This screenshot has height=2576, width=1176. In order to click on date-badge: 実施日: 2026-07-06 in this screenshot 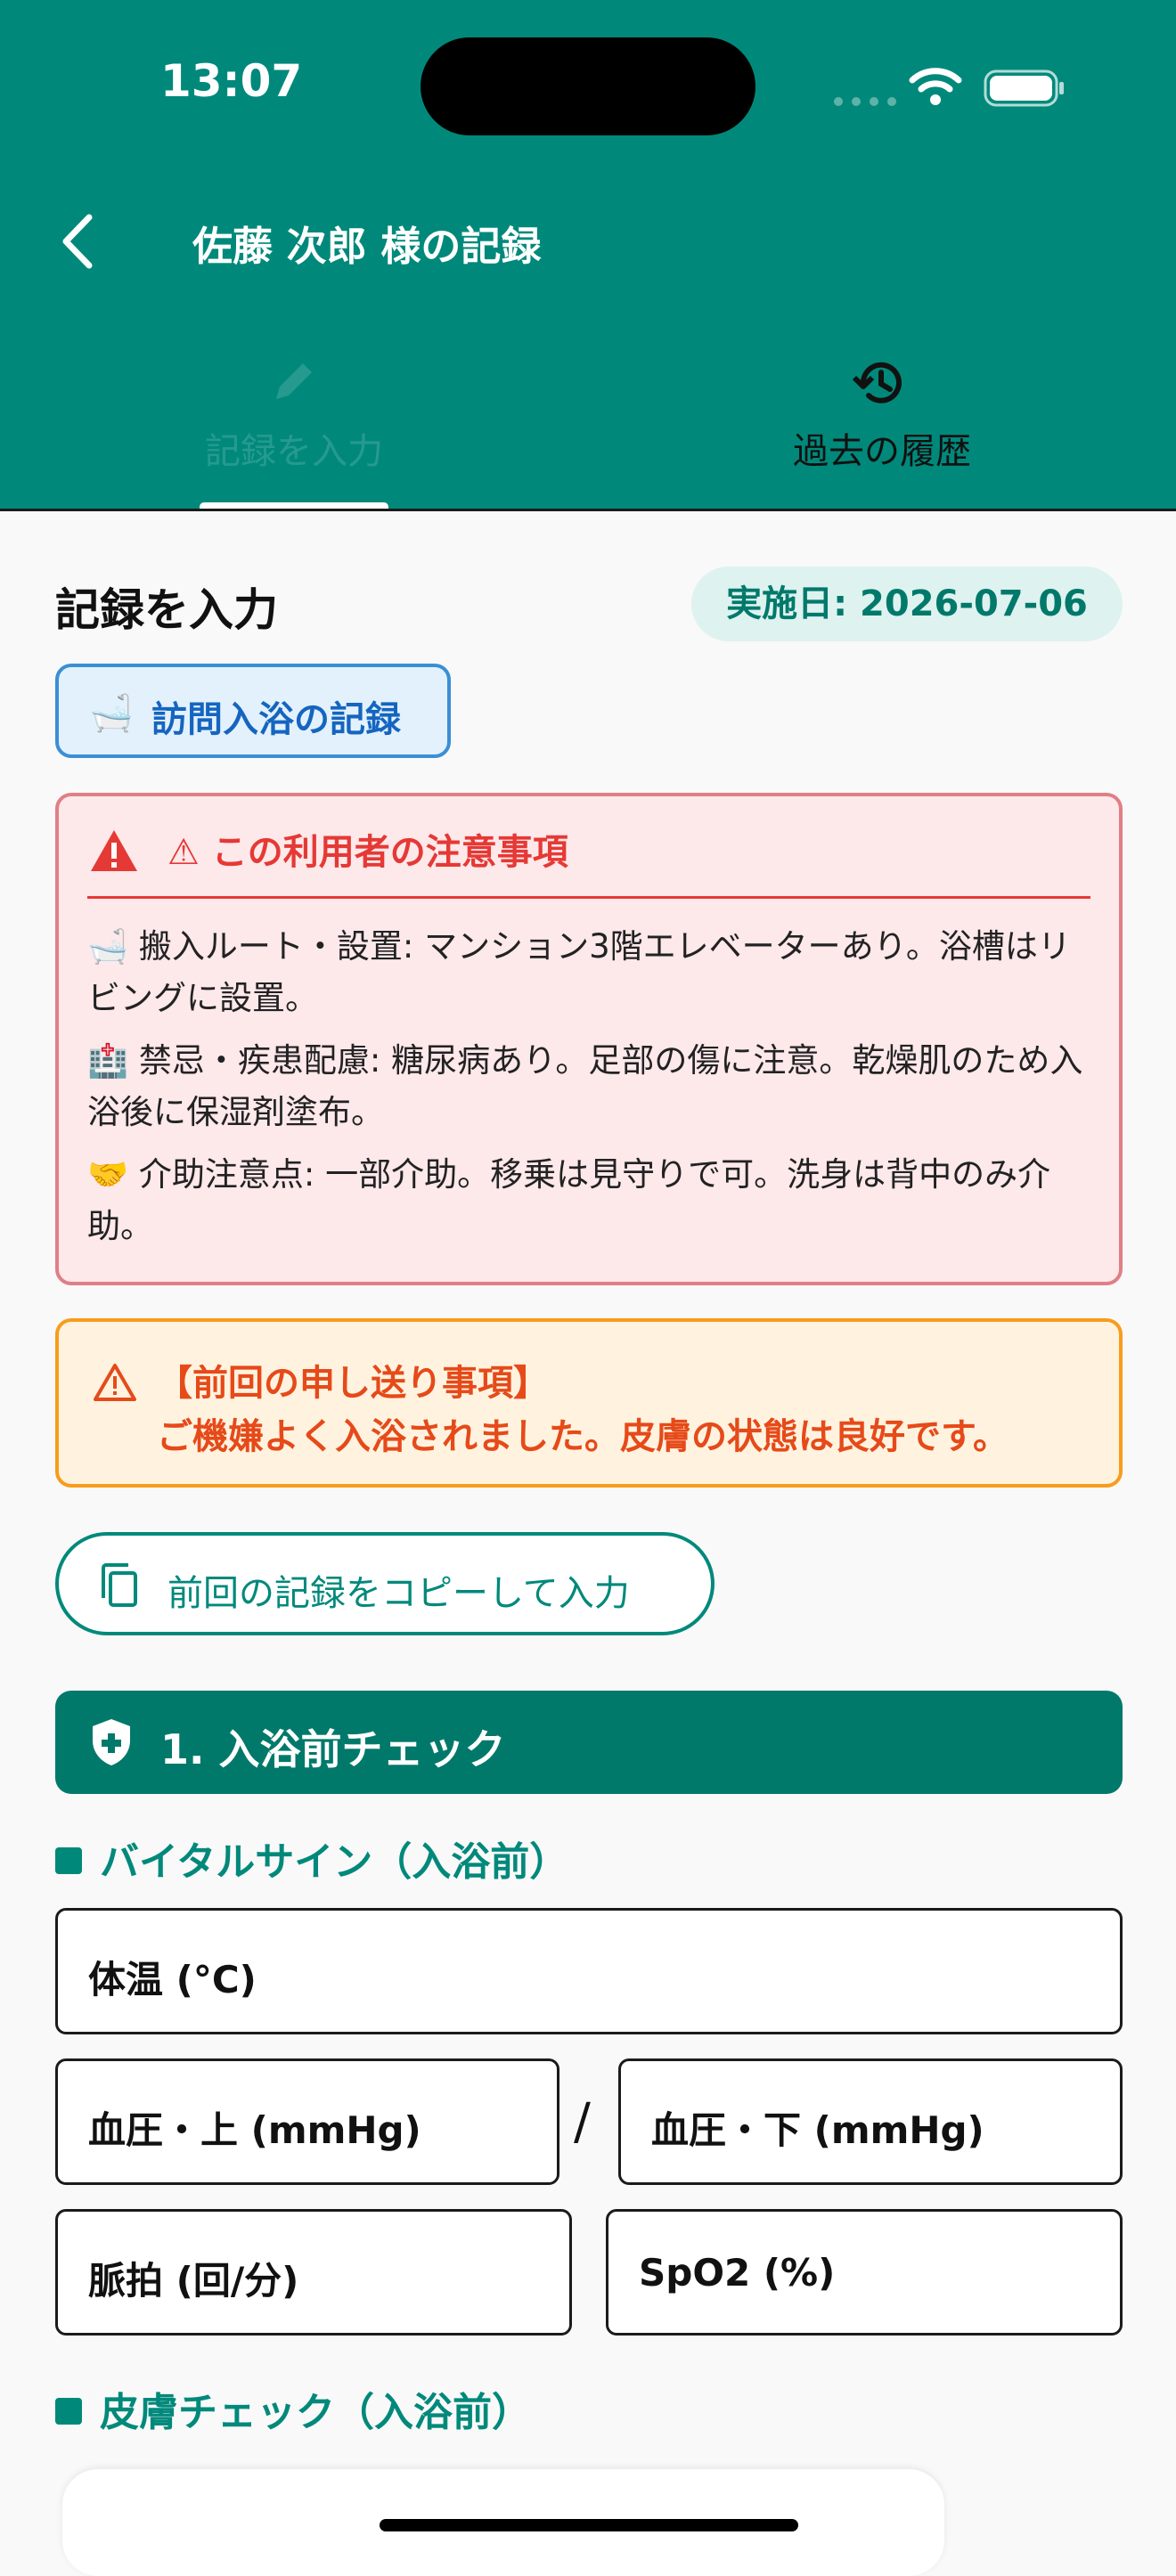, I will do `click(907, 604)`.